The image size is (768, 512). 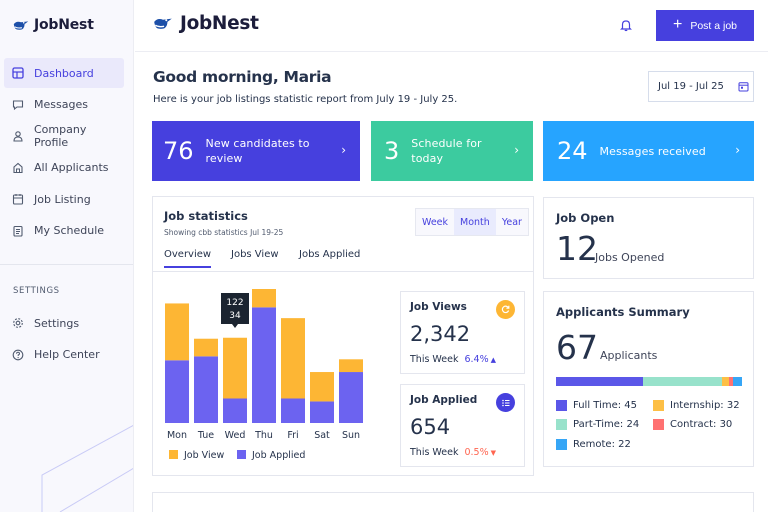 I want to click on job-applied-change: 0.5%, so click(x=476, y=452).